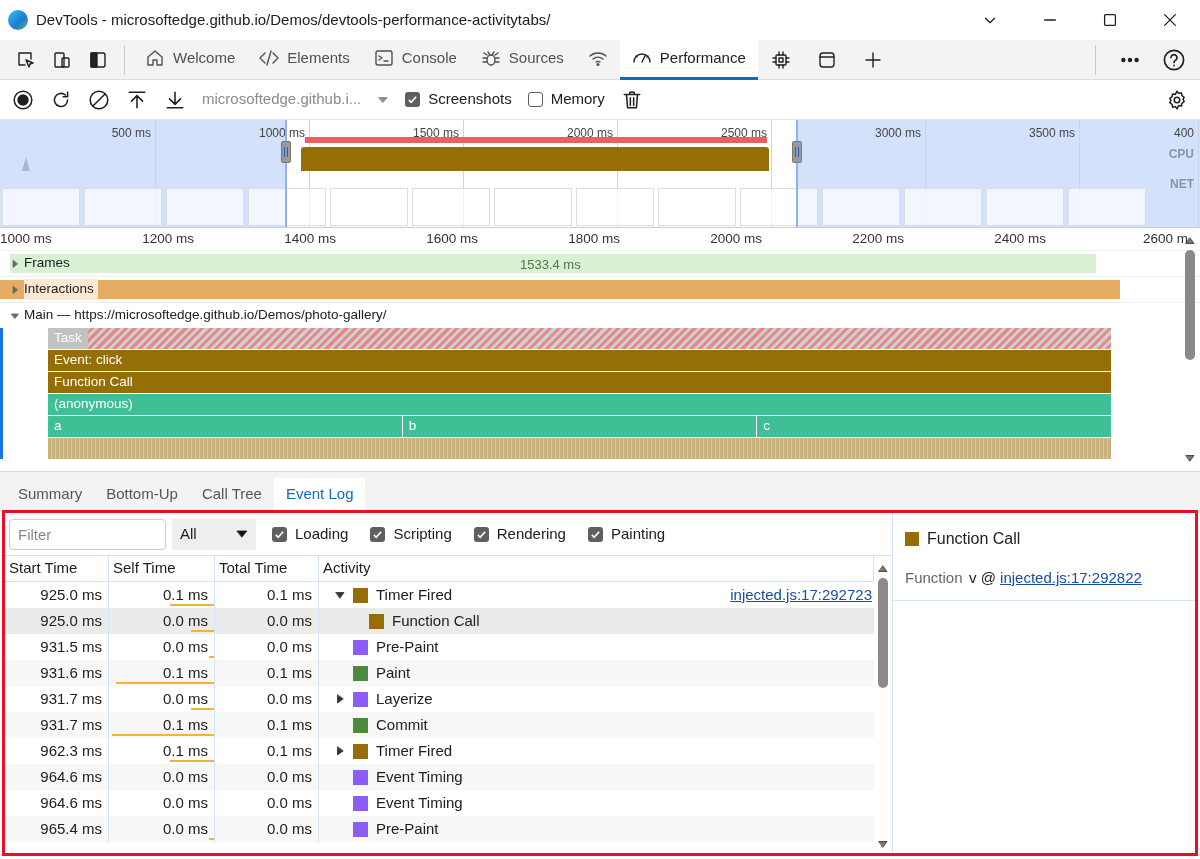 Image resolution: width=1200 pixels, height=859 pixels. Describe the element at coordinates (57, 568) in the screenshot. I see `column-header: Start Time` at that location.